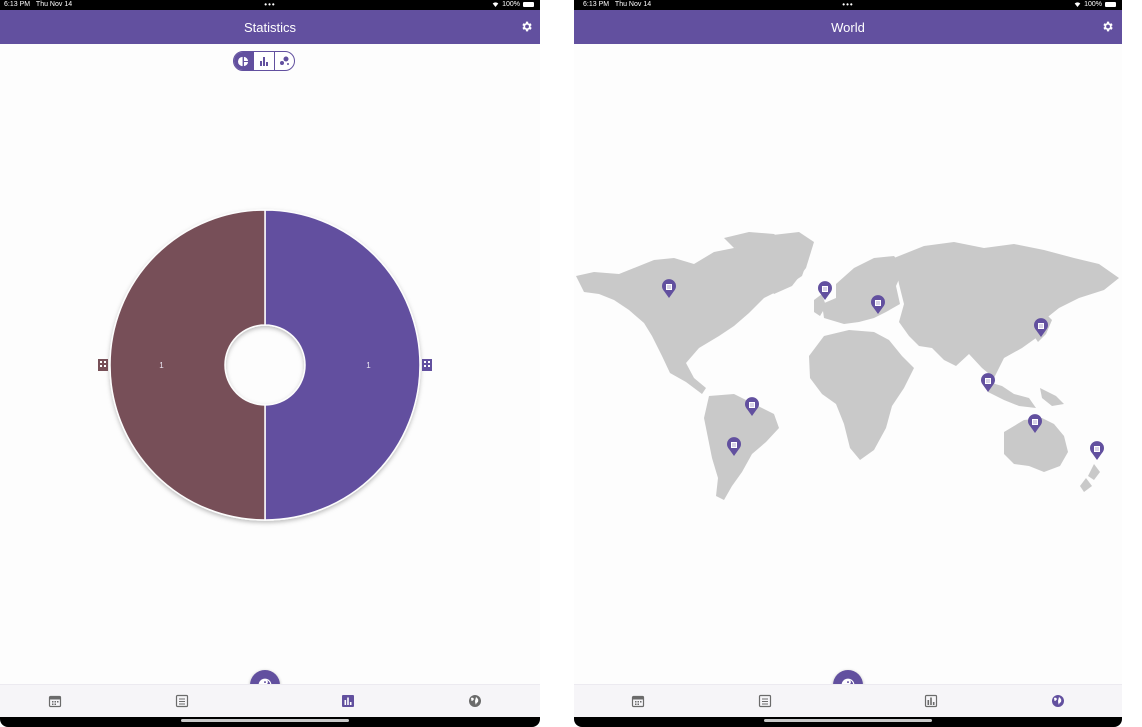  I want to click on chart-type-toggle, so click(264, 61).